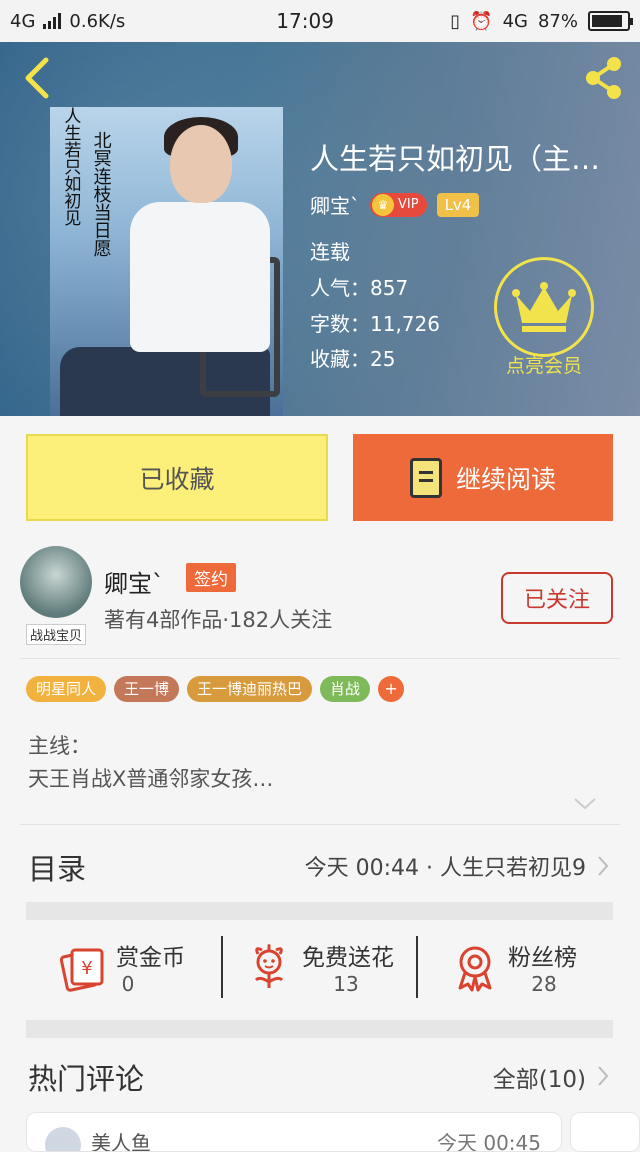 This screenshot has width=640, height=1152. Describe the element at coordinates (70, 166) in the screenshot. I see `cover-title-text: 人生若只如初见` at that location.